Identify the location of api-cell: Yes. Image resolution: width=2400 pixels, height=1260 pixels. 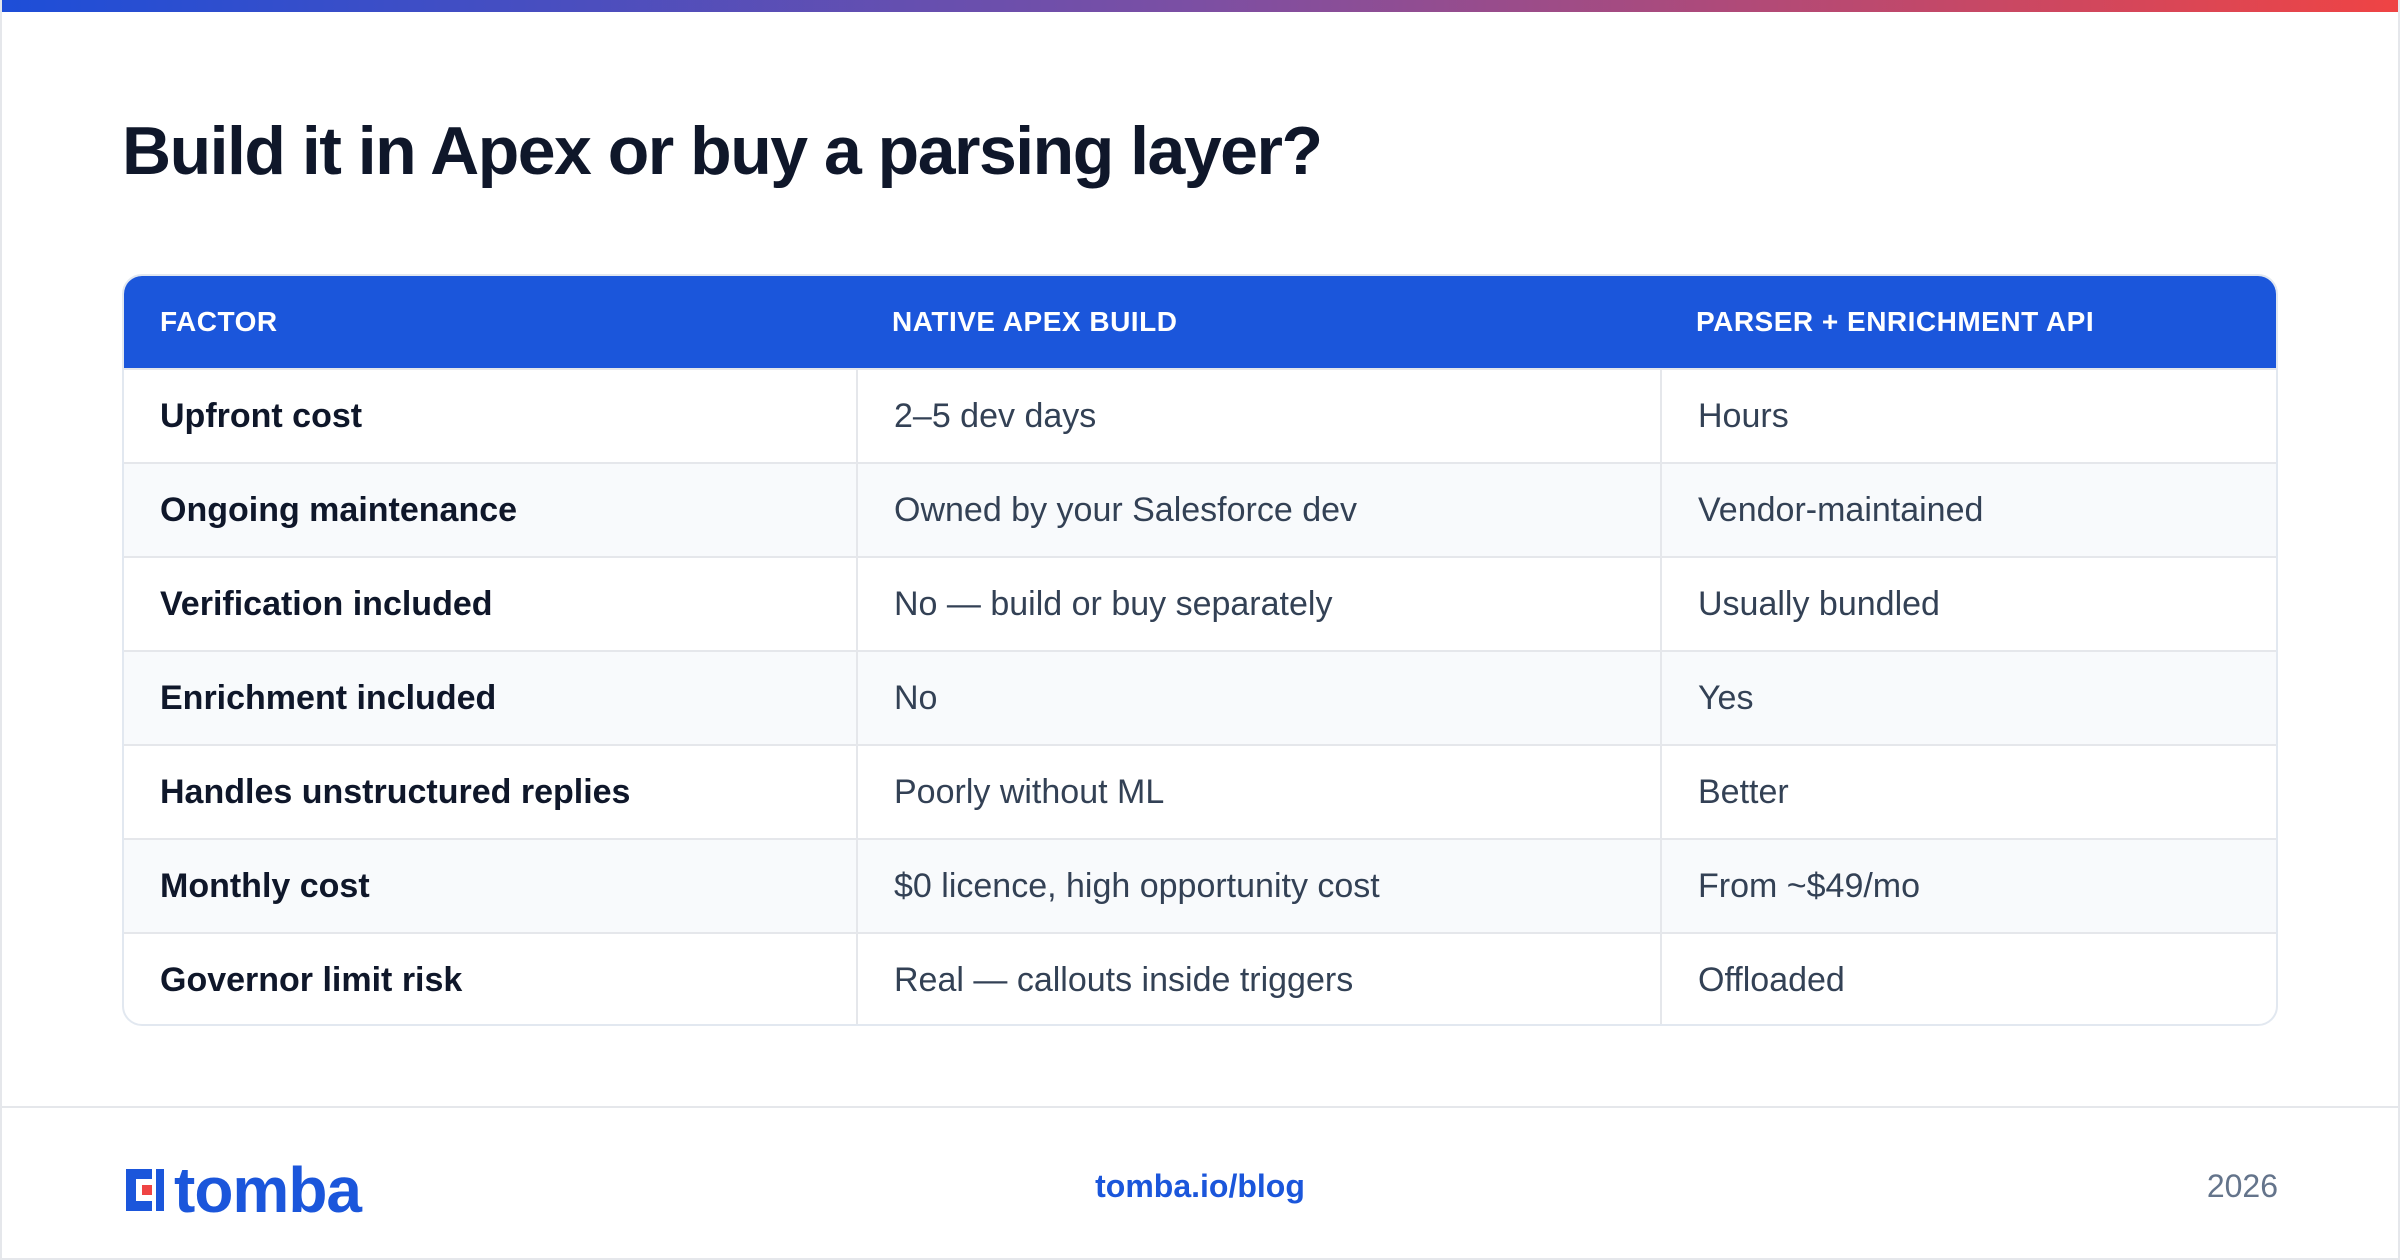
(1968, 698).